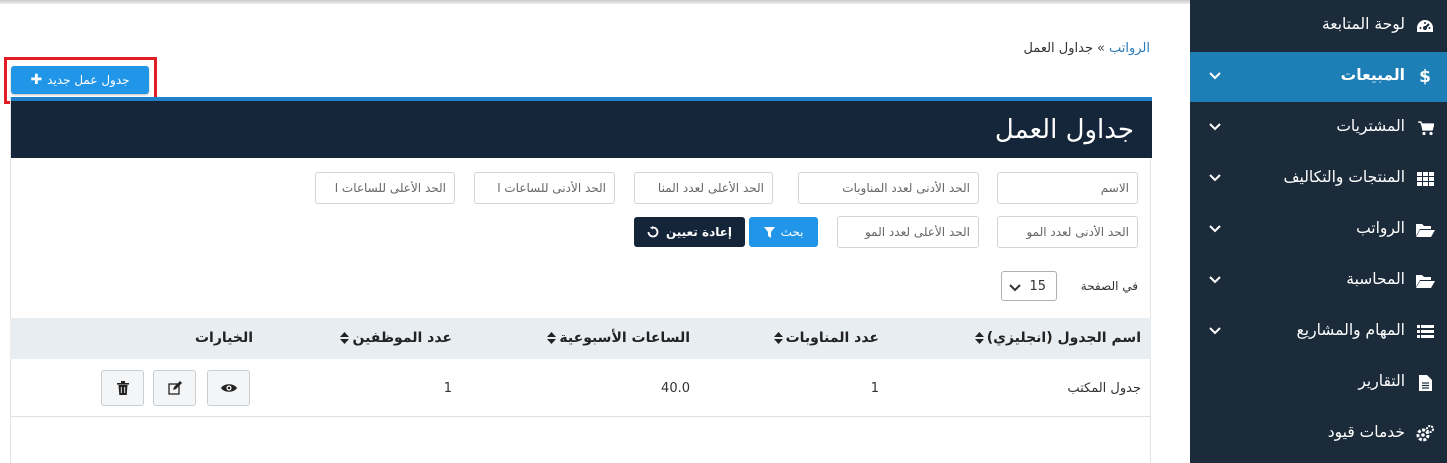 The width and height of the screenshot is (1447, 463). Describe the element at coordinates (1037, 286) in the screenshot. I see `per-page-value: 15` at that location.